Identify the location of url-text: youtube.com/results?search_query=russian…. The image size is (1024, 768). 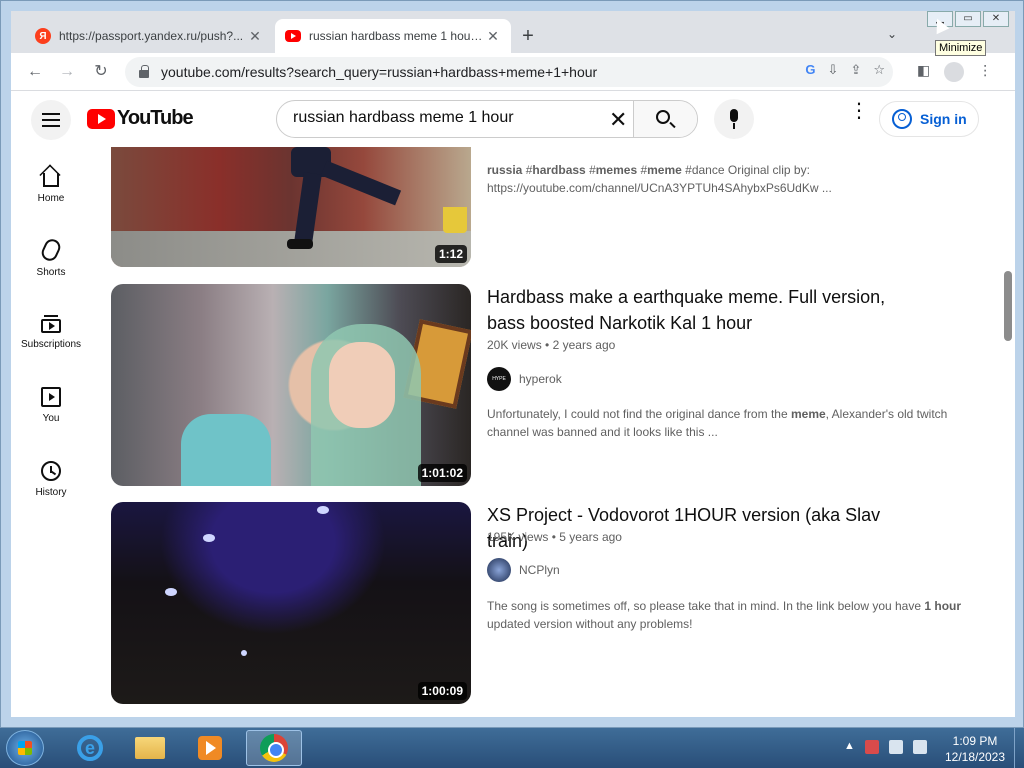
(379, 72).